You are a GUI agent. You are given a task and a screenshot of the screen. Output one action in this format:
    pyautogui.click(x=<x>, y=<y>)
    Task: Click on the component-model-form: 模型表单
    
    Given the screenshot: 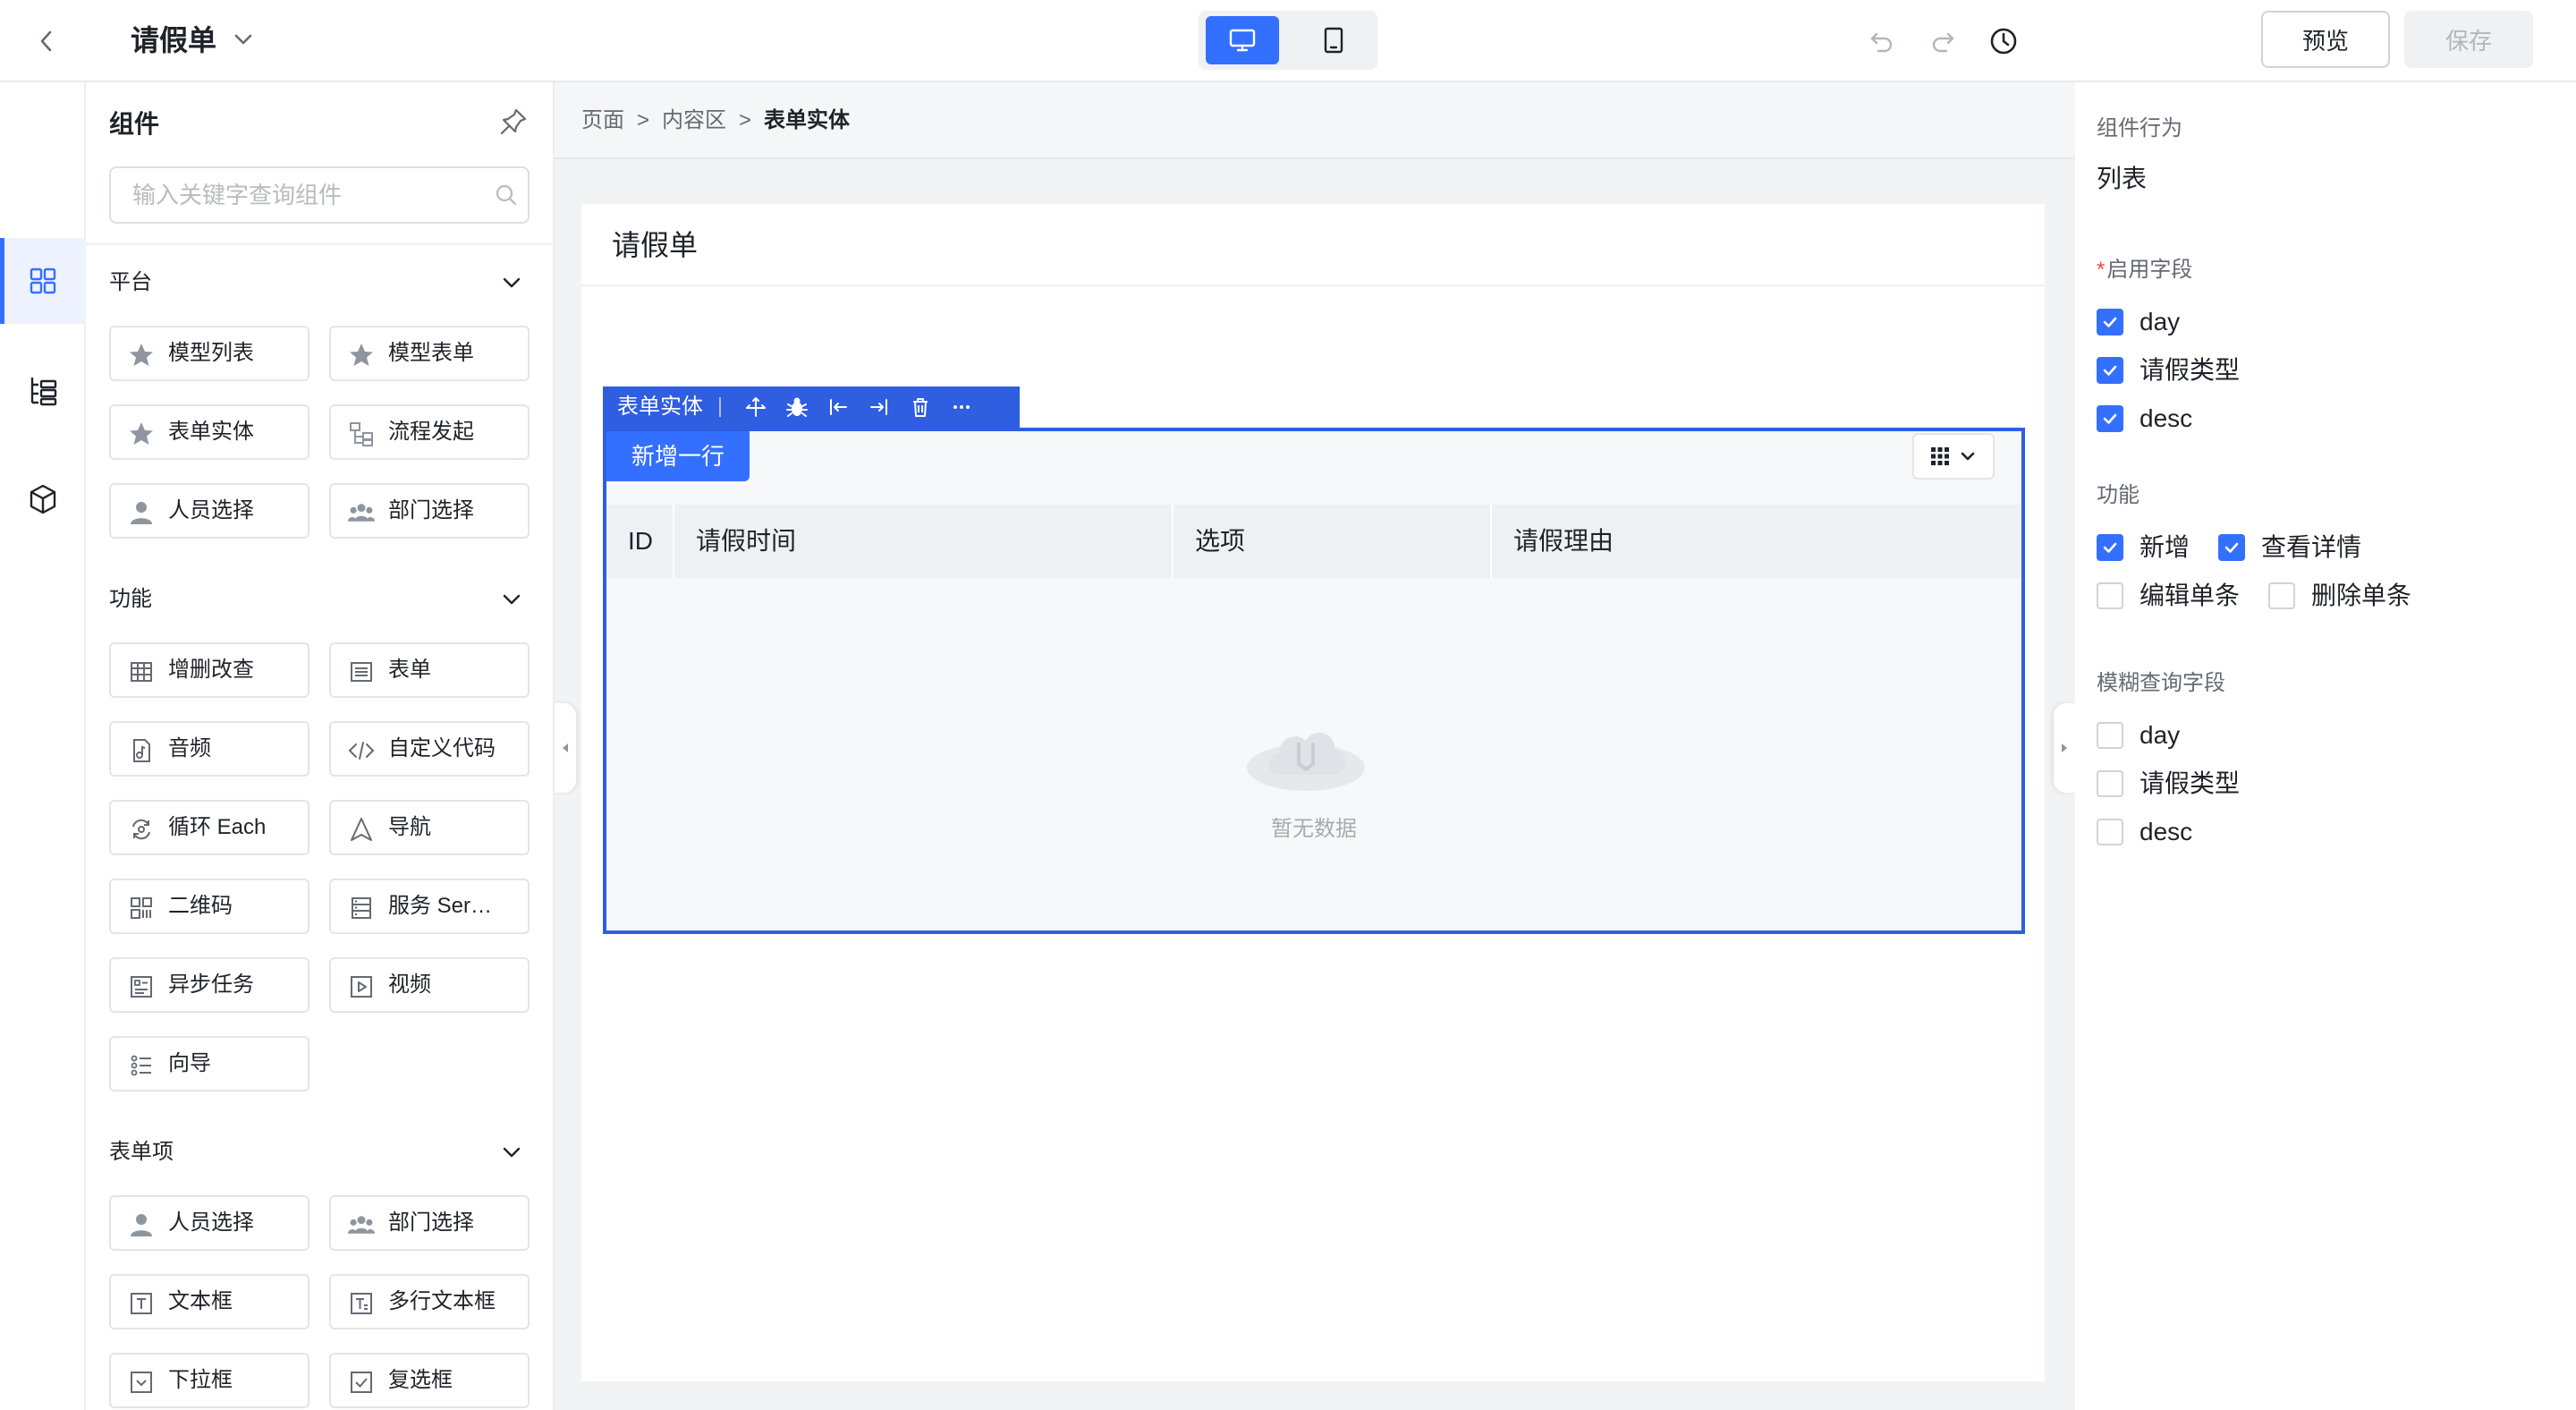 What is the action you would take?
    pyautogui.click(x=429, y=354)
    